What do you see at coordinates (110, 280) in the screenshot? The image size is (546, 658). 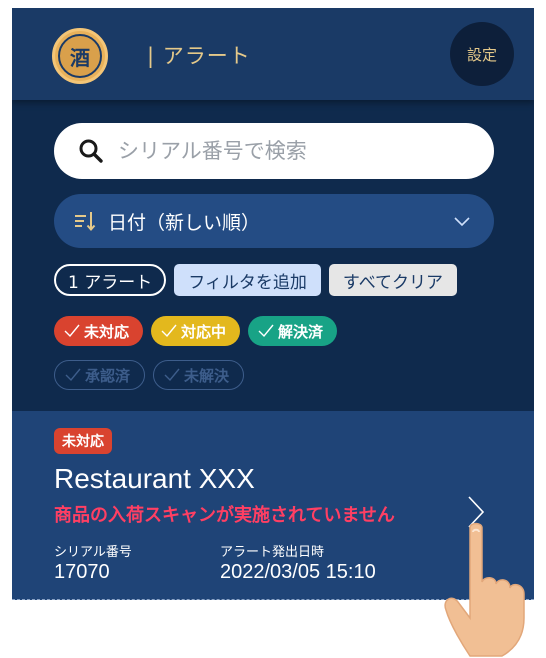 I see `alert-count-chip: 1 アラート` at bounding box center [110, 280].